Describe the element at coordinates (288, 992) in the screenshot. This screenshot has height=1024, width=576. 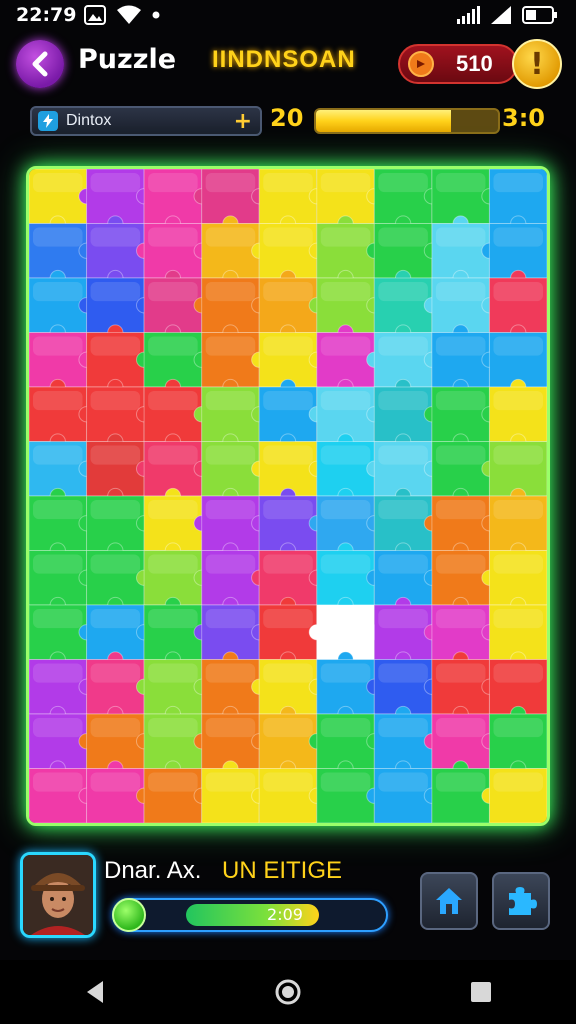
I see `home-circle-icon` at that location.